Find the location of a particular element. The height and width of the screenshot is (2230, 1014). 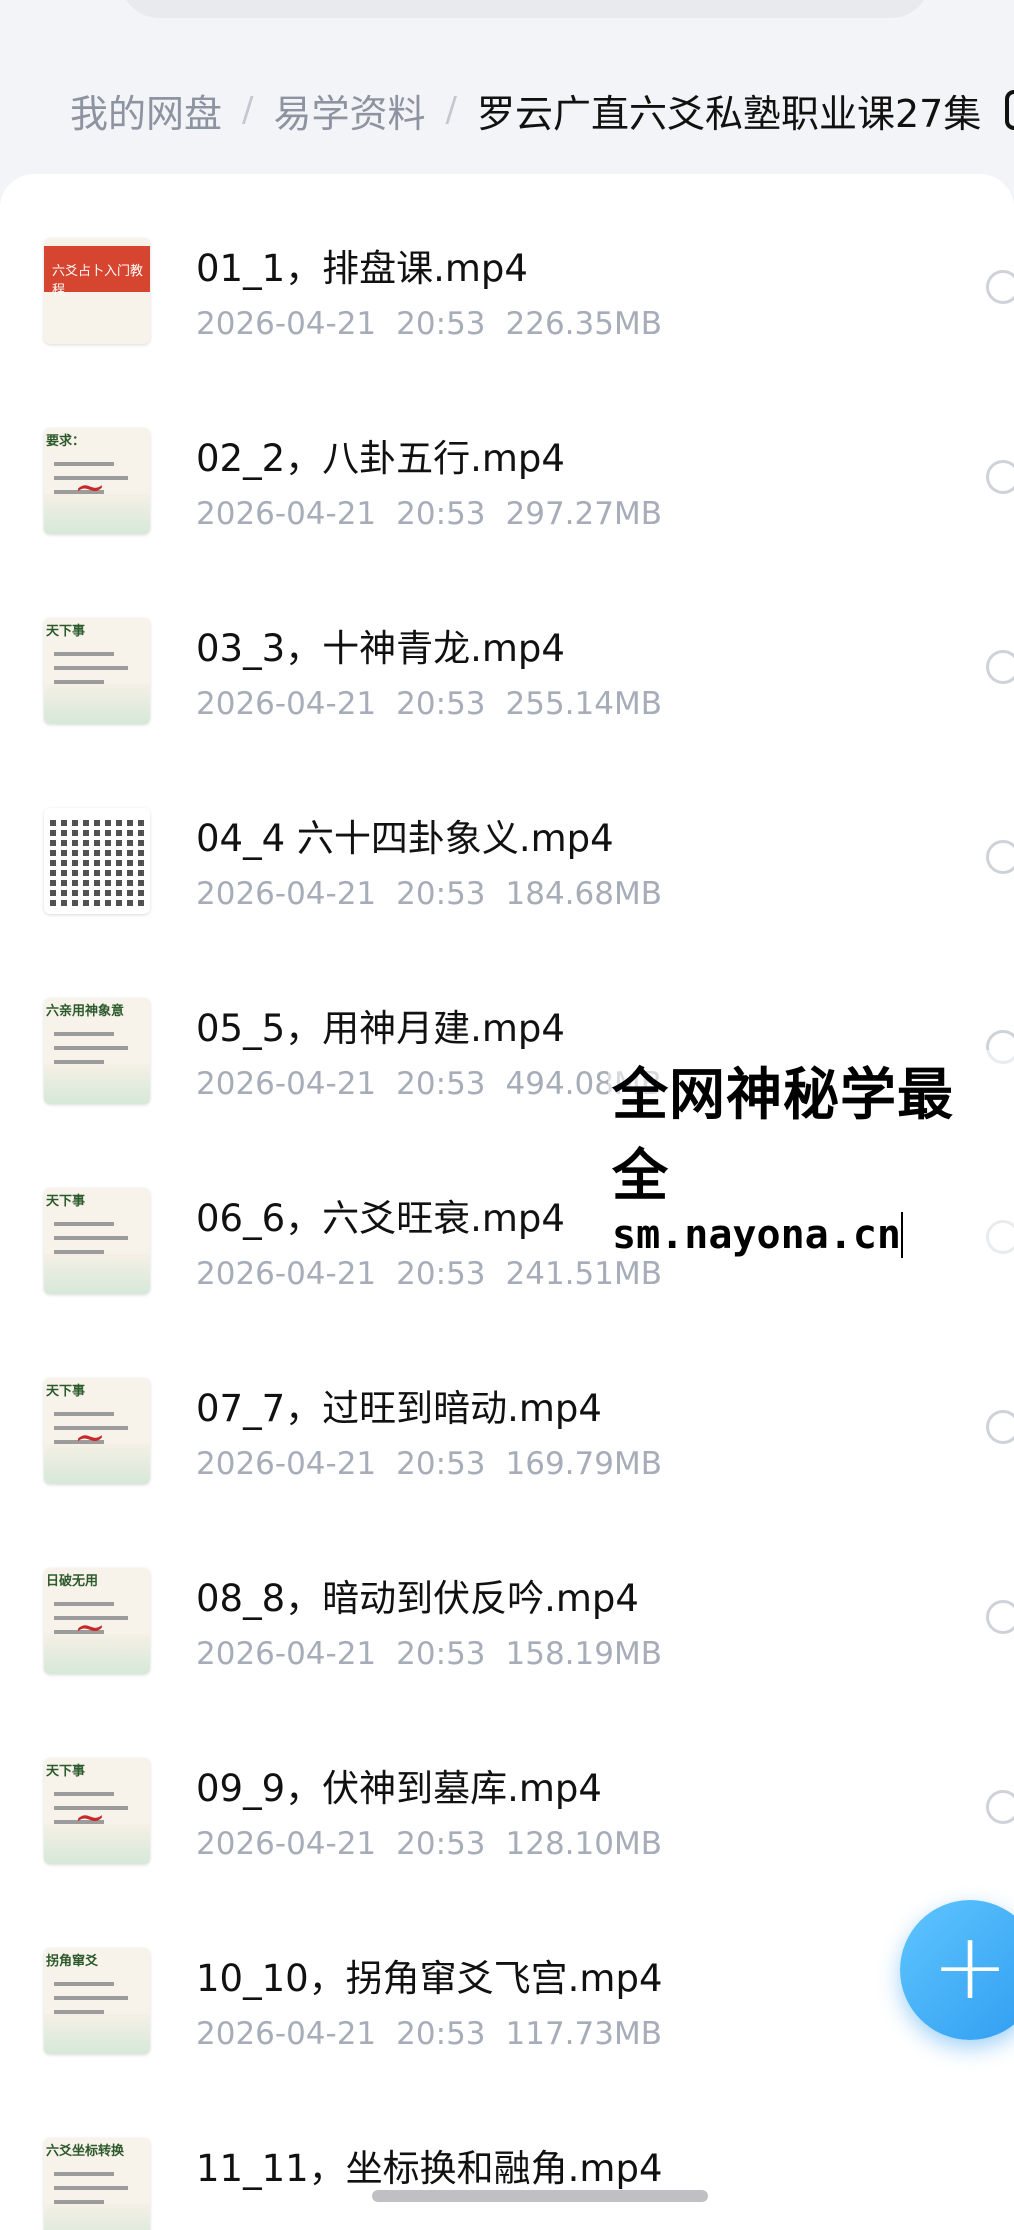

breadcrumb-item-folder: 易学资料 is located at coordinates (349, 110).